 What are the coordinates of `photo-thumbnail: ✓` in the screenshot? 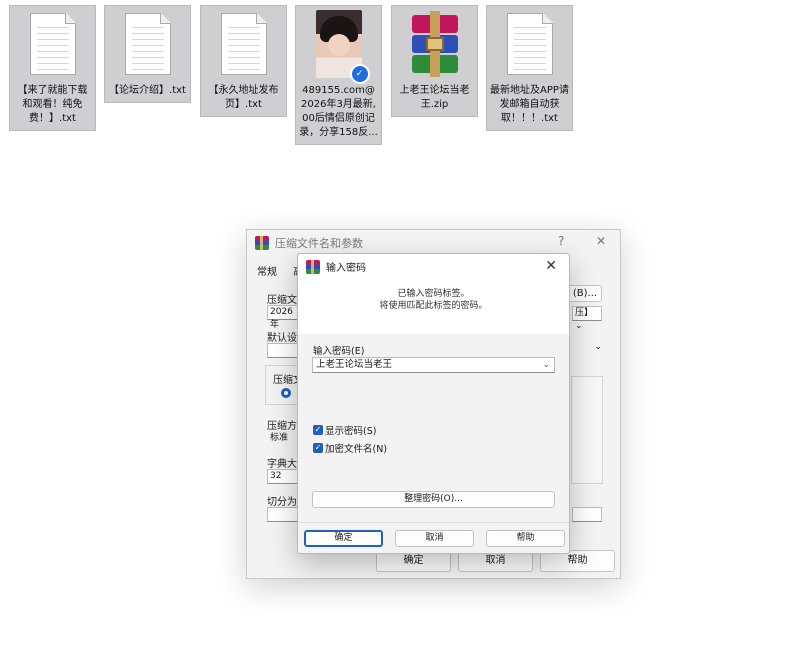 It's located at (342, 47).